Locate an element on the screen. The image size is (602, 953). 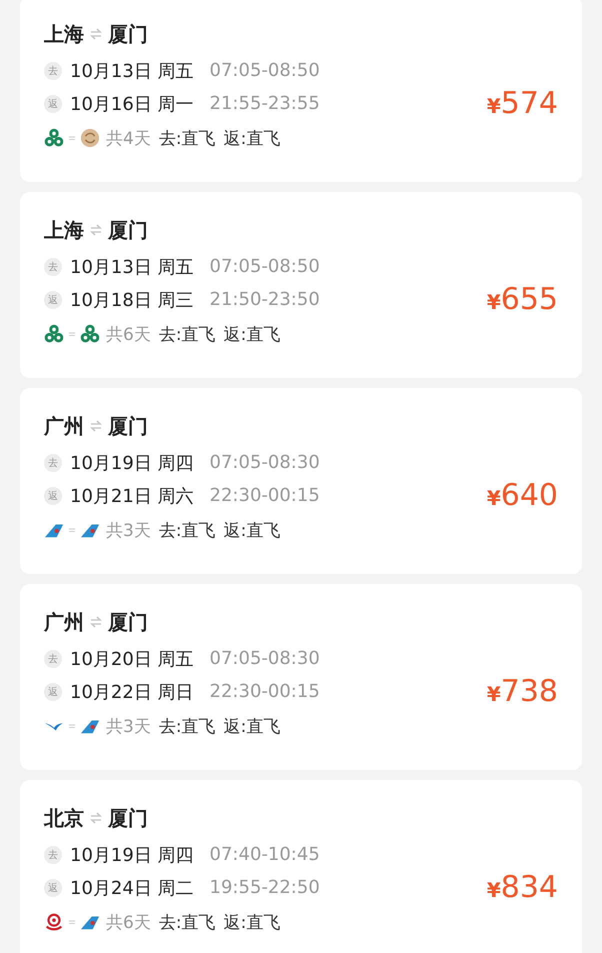
flight-date: 10月20日 周五 is located at coordinates (132, 659).